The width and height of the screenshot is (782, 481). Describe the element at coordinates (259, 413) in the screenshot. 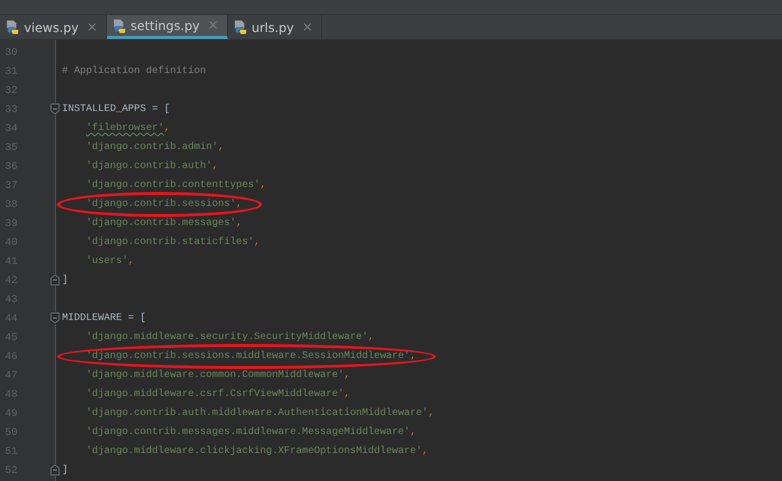

I see `code-line: 'django.contrib.auth.middleware.AuthenticationMiddleware',` at that location.